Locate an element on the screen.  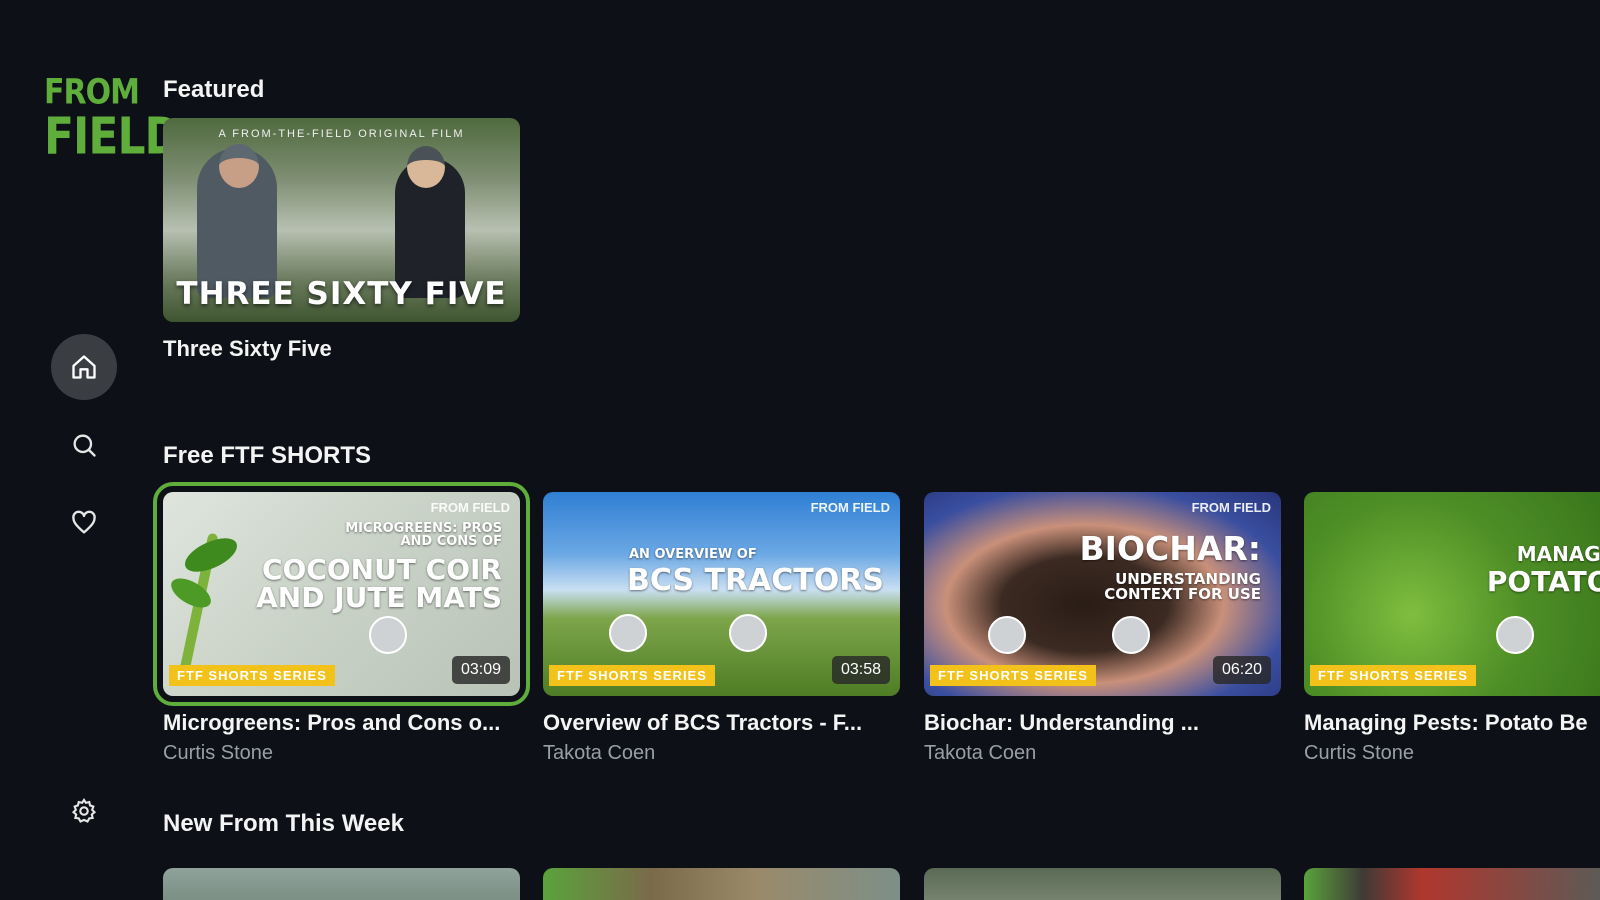
figure-right-head is located at coordinates (426, 167).